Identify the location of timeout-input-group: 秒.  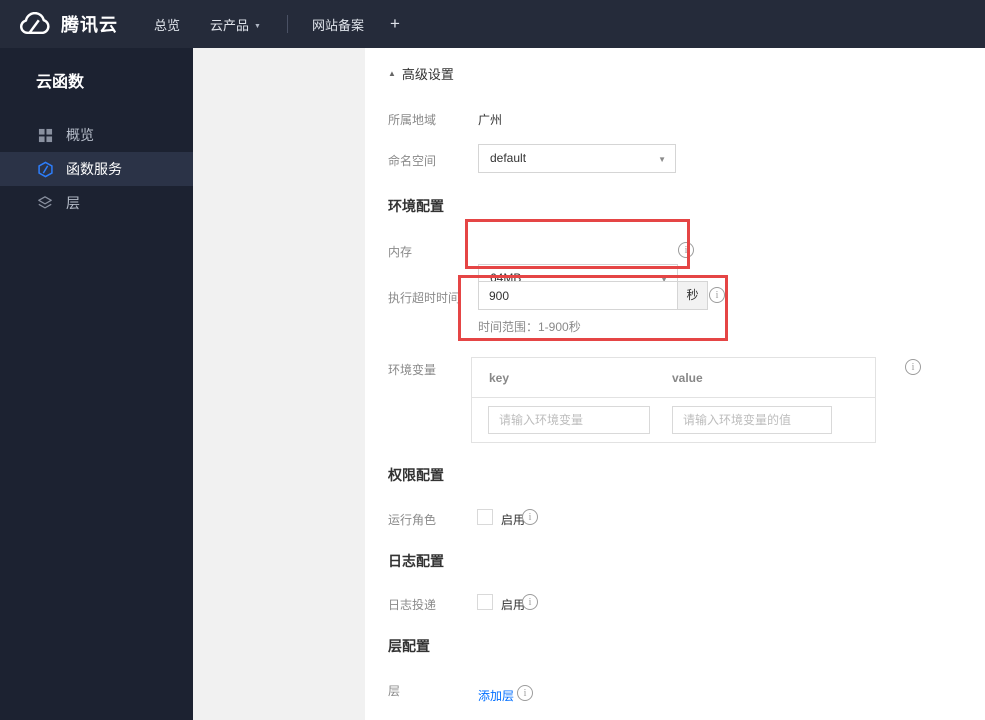
(593, 295).